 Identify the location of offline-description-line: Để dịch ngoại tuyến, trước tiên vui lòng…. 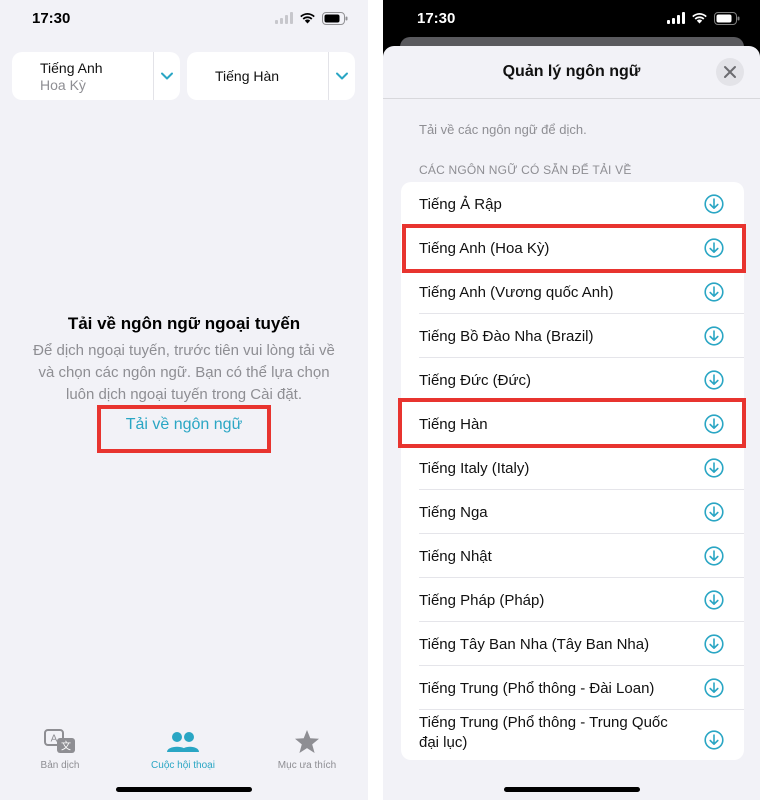
(184, 350).